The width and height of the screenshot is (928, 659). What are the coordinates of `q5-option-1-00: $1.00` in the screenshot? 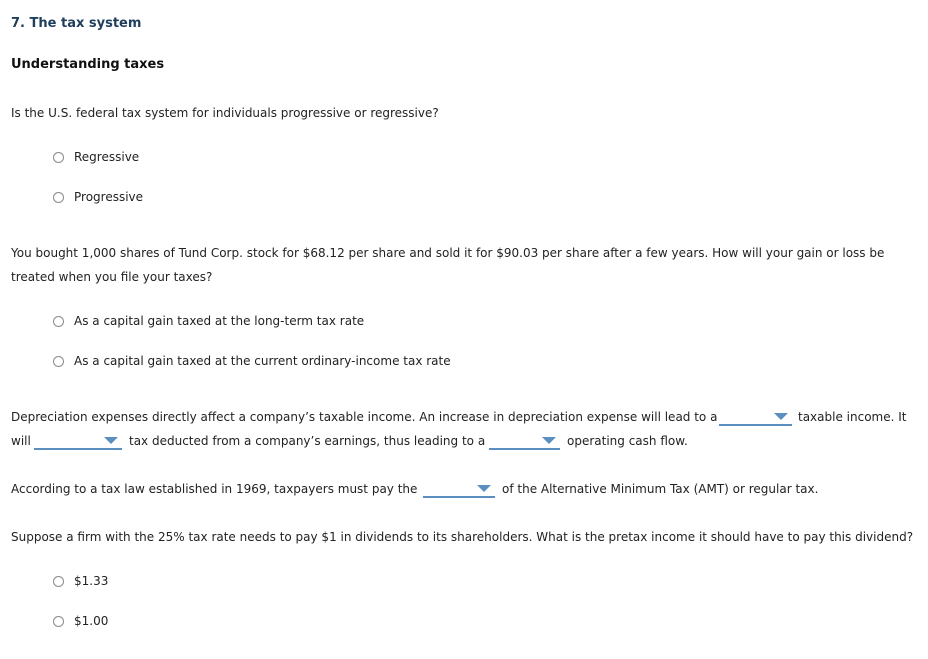 It's located at (80, 621).